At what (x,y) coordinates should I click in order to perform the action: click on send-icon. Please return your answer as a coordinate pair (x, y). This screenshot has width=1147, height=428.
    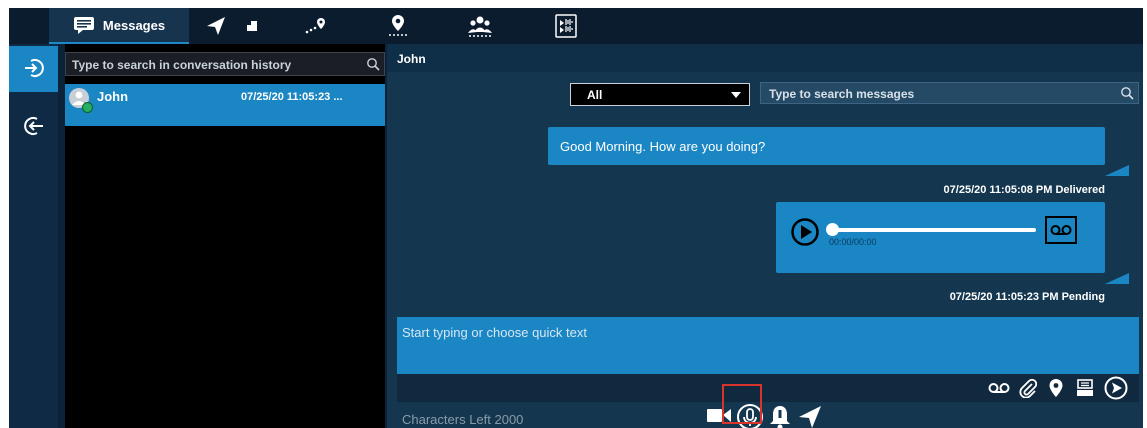
    Looking at the image, I should click on (1116, 389).